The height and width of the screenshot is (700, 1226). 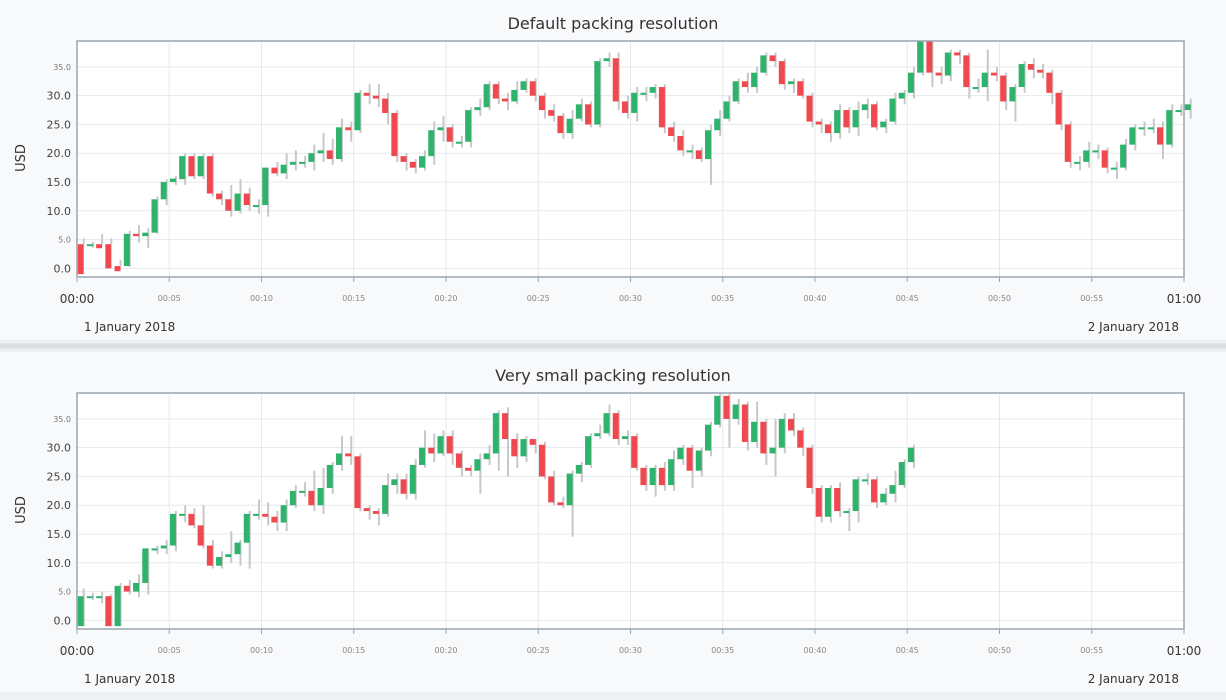 What do you see at coordinates (613, 346) in the screenshot?
I see `panel-divider` at bounding box center [613, 346].